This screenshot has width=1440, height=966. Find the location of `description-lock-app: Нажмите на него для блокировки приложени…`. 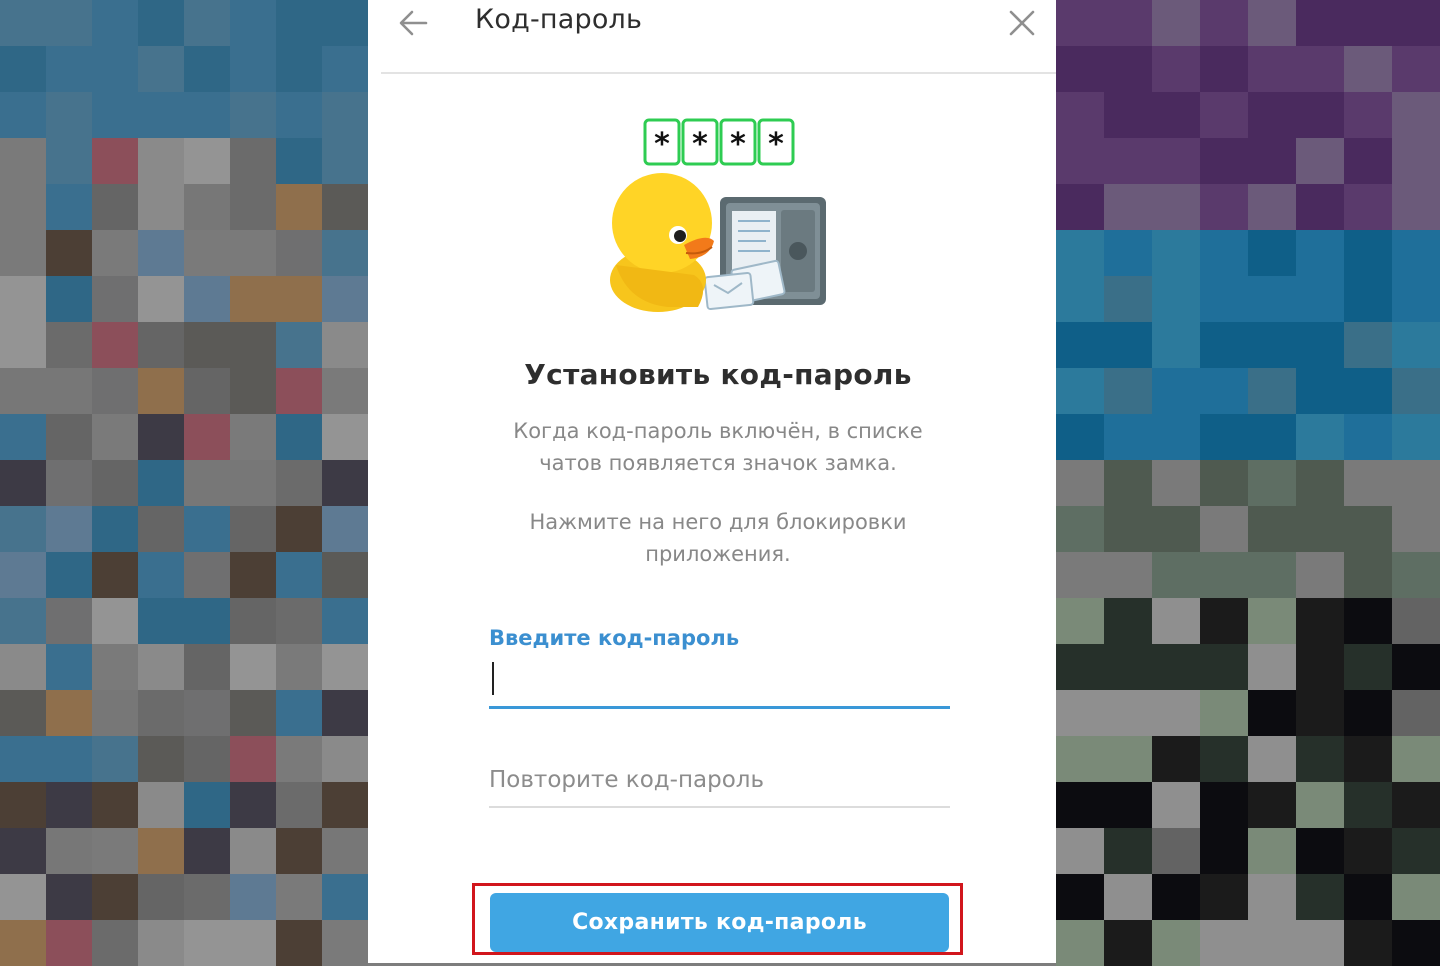

description-lock-app: Нажмите на него для блокировки приложени… is located at coordinates (718, 538).